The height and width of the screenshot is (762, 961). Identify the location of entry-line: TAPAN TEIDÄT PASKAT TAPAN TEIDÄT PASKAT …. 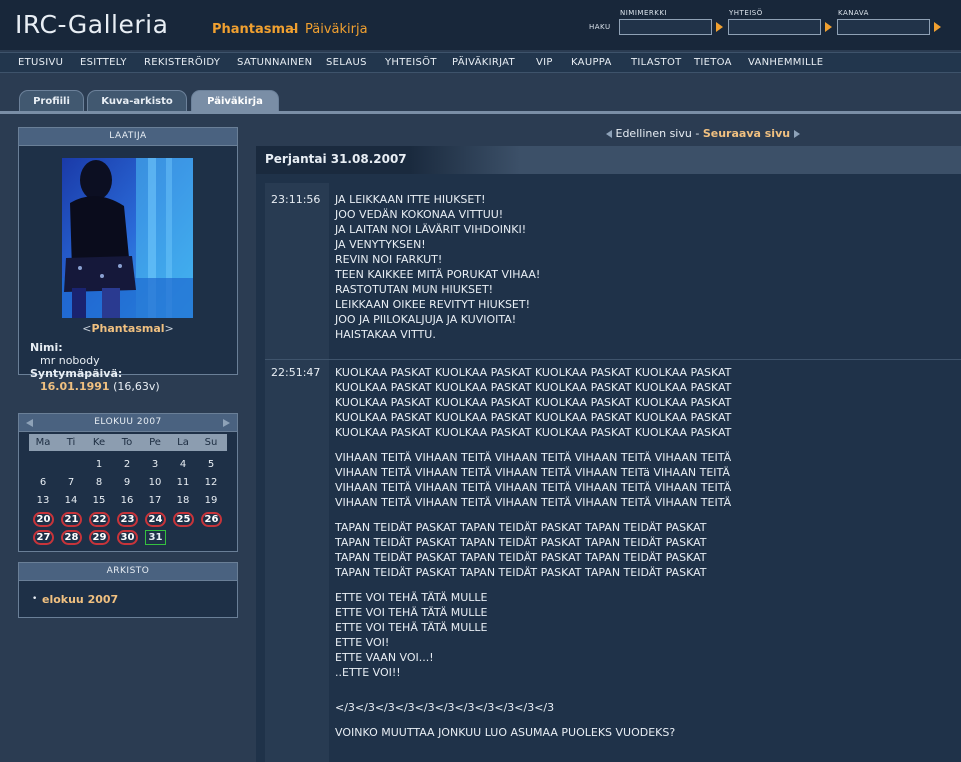
(521, 572).